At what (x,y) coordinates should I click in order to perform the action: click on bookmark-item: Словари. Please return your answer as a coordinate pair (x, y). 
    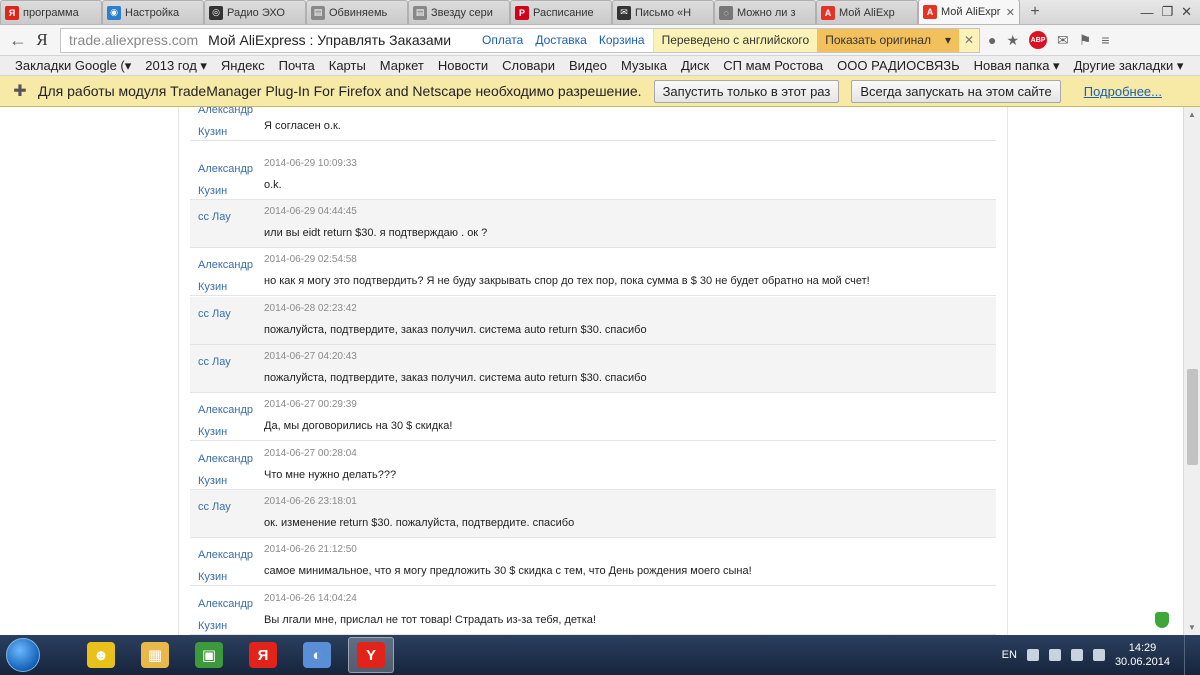
    Looking at the image, I should click on (528, 65).